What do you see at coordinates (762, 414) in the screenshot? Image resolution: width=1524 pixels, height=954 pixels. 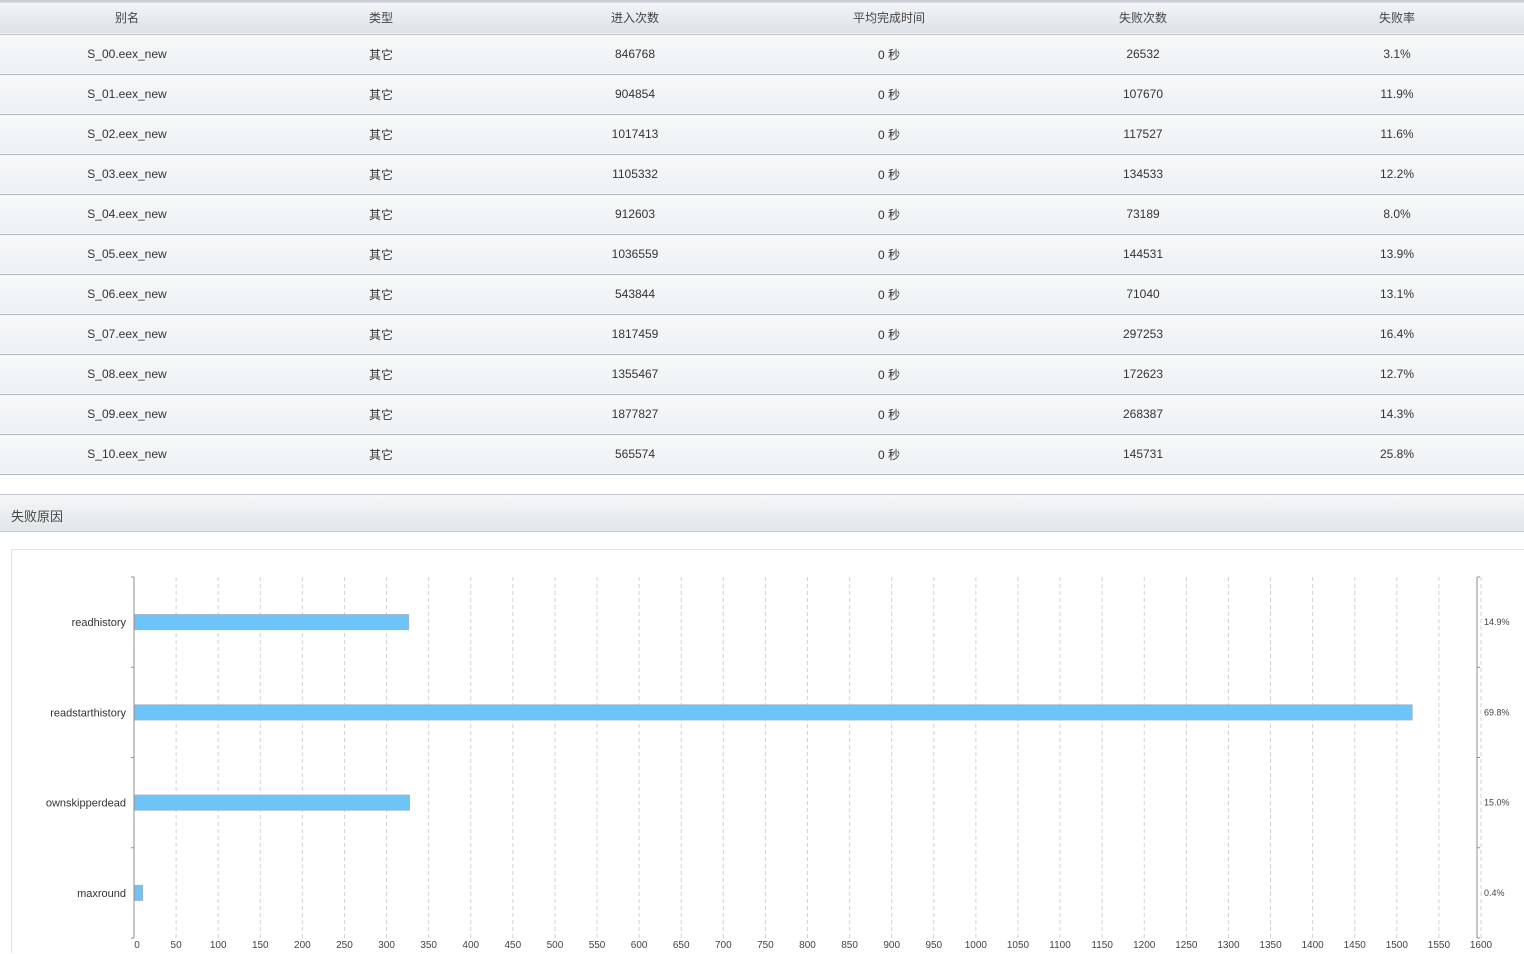 I see `table-row: S_09.eex_new 其它 1877827 0 秒 268387 14.3%` at bounding box center [762, 414].